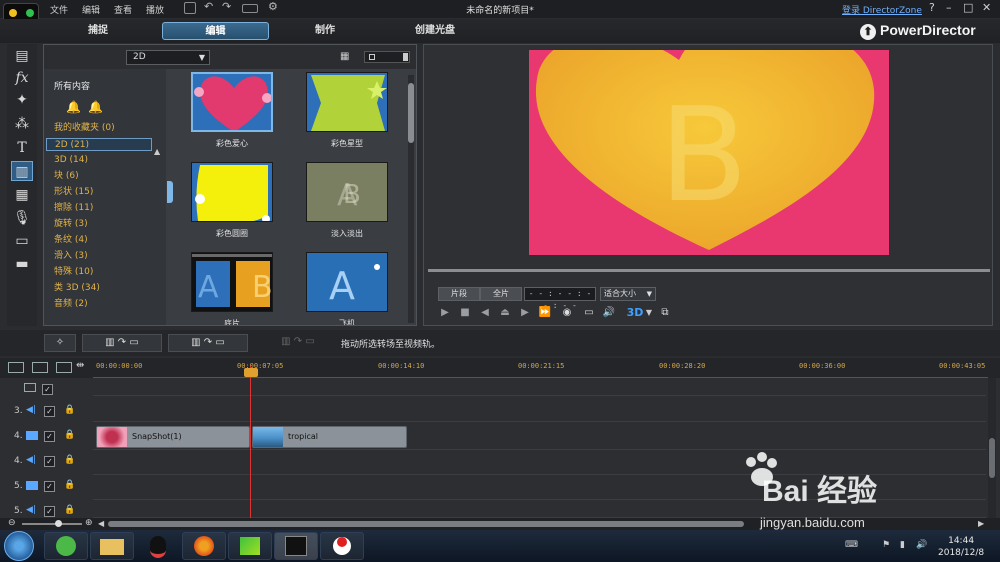 The image size is (1000, 562). I want to click on next-frame-icon: ▶, so click(525, 313).